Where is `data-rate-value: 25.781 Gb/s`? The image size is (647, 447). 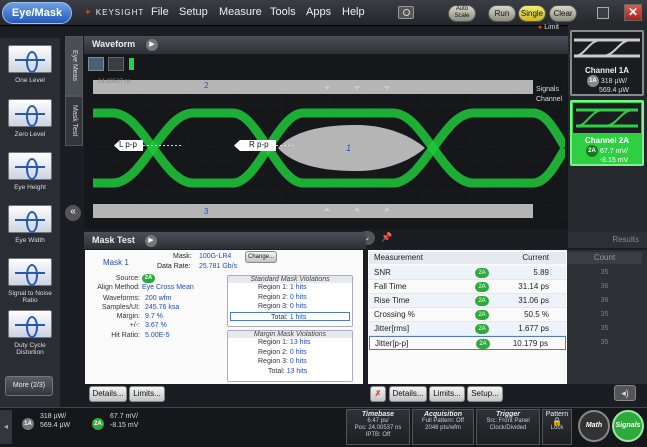
data-rate-value: 25.781 Gb/s is located at coordinates (218, 266).